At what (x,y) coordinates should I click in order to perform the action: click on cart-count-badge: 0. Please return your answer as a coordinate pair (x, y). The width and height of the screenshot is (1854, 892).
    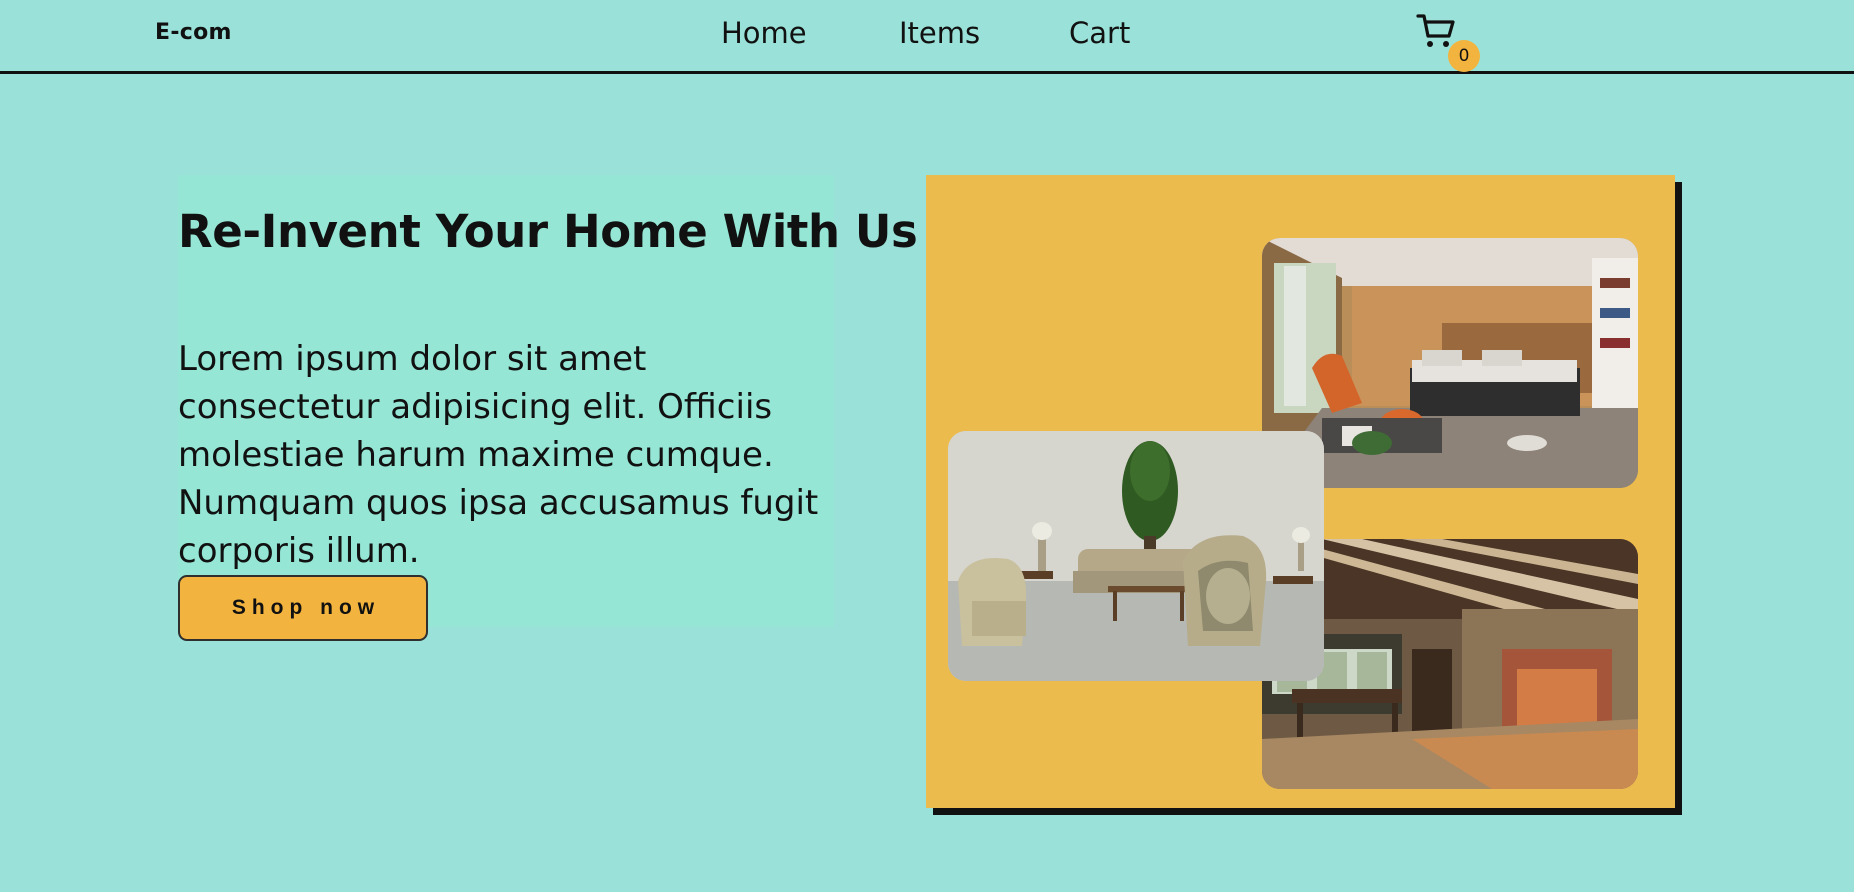
    Looking at the image, I should click on (1464, 56).